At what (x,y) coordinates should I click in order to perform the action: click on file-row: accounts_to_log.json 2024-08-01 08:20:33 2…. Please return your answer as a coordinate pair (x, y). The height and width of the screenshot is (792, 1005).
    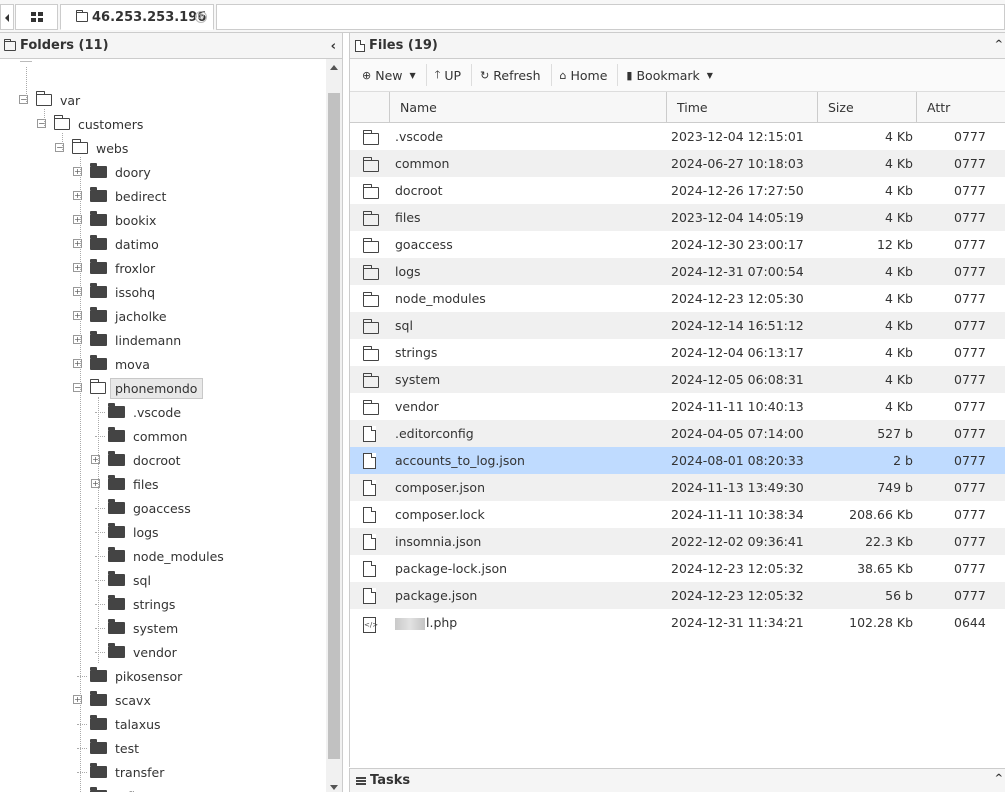
    Looking at the image, I should click on (677, 460).